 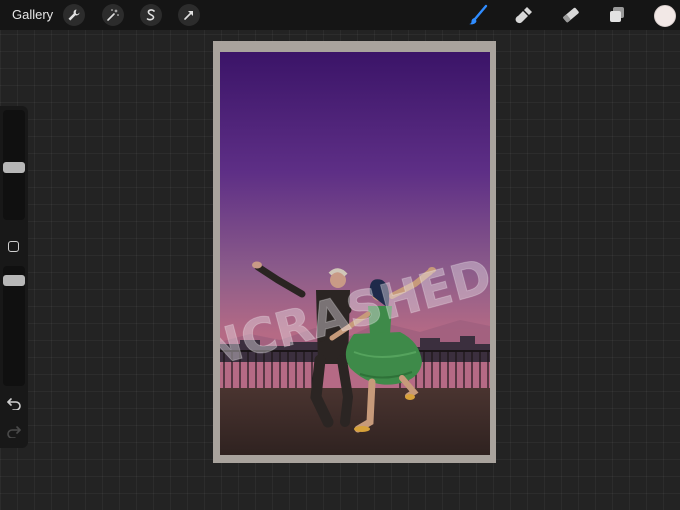 What do you see at coordinates (32, 14) in the screenshot?
I see `gallery-button: Gallery` at bounding box center [32, 14].